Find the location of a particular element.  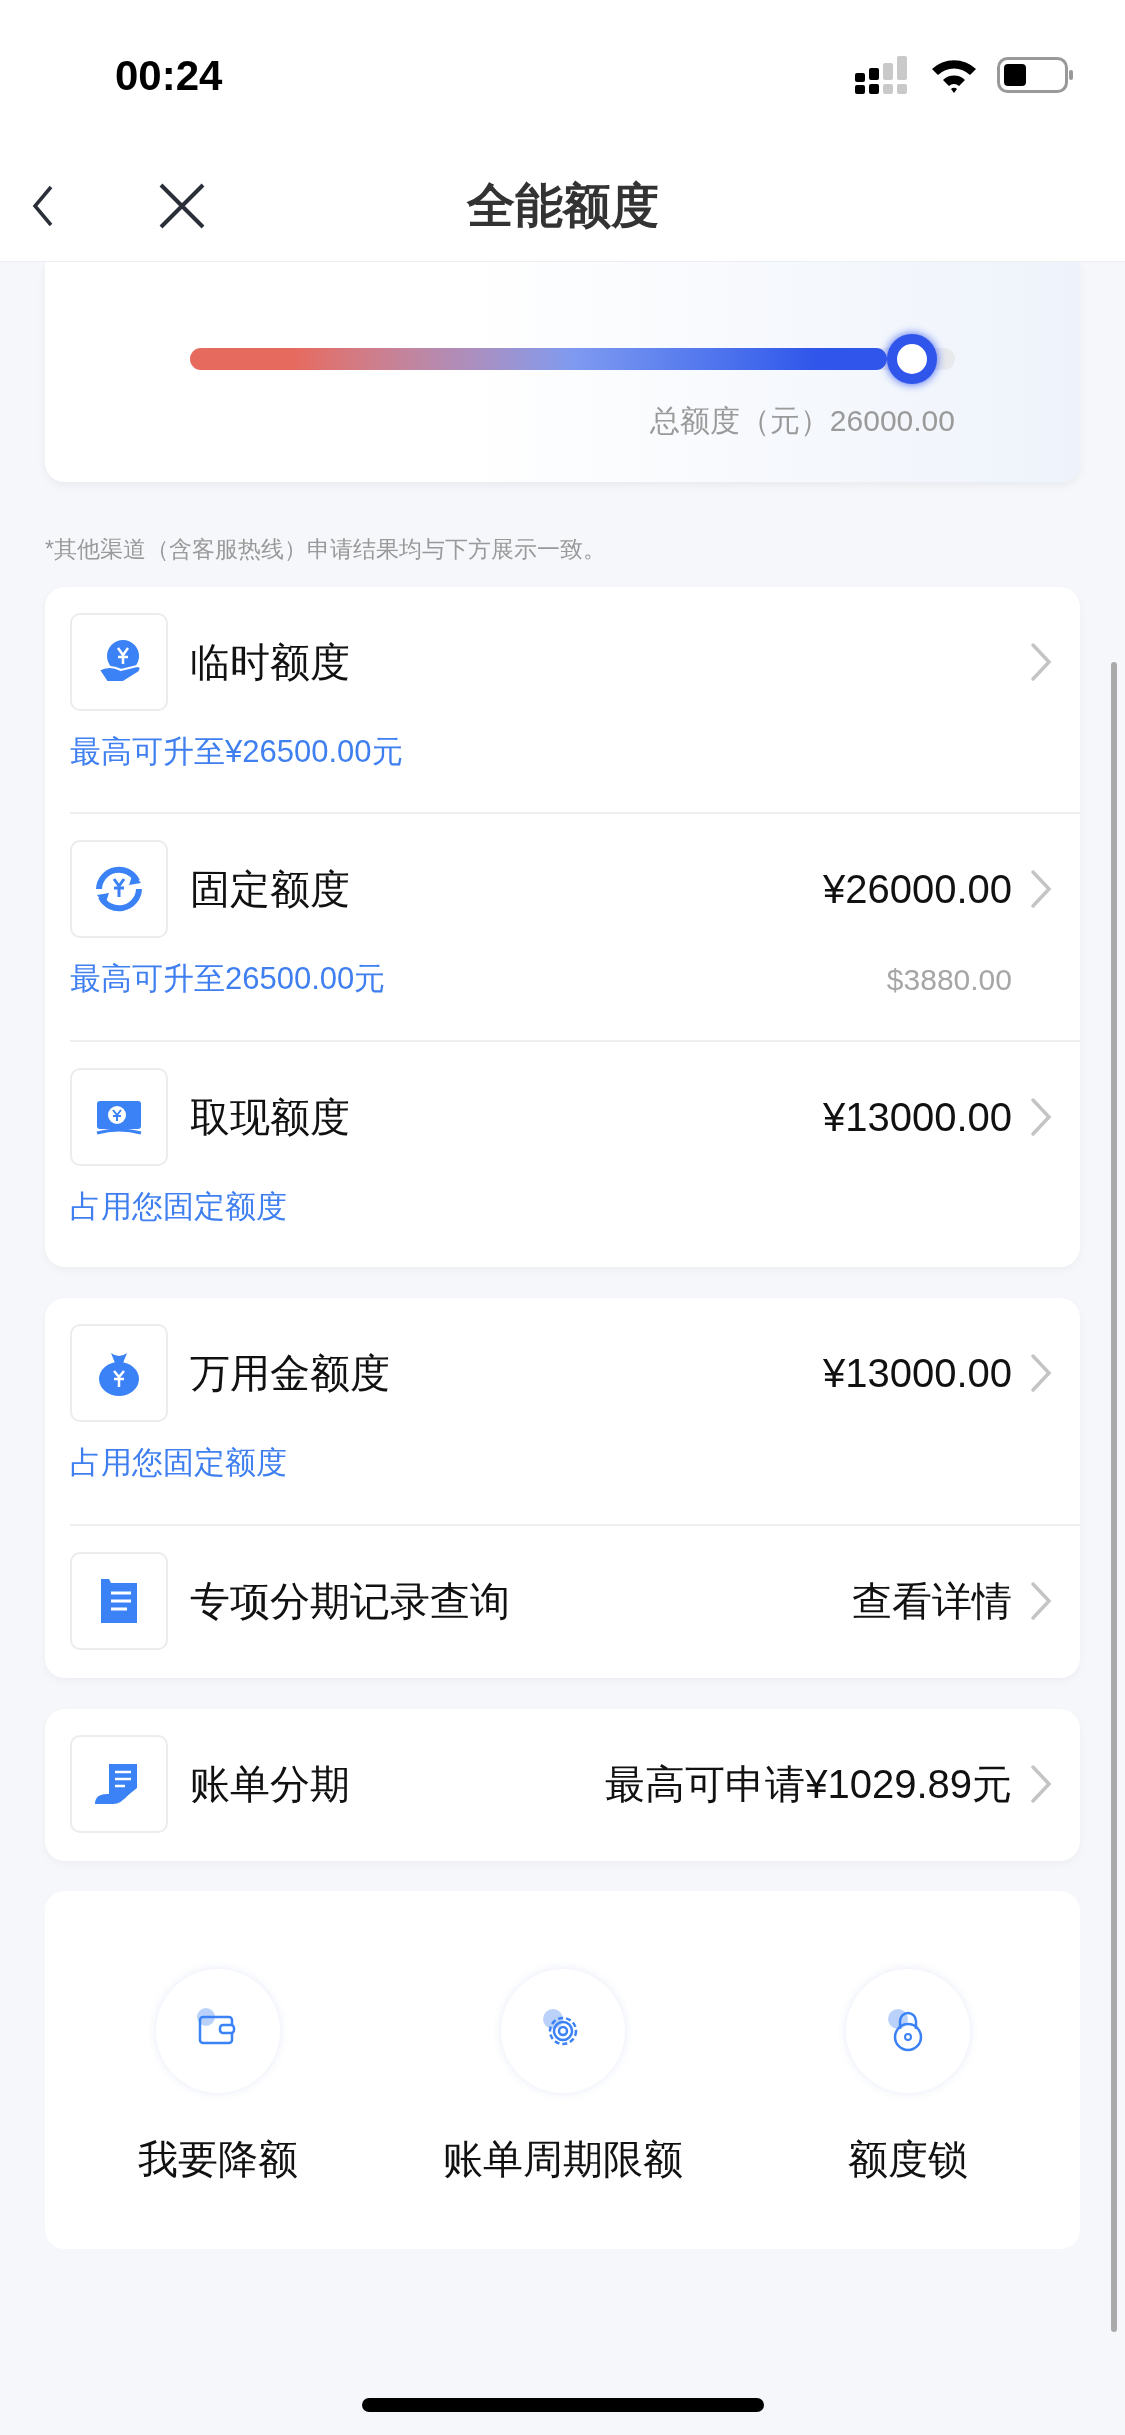

row-title: 专项分期记录查询 is located at coordinates (350, 1601).